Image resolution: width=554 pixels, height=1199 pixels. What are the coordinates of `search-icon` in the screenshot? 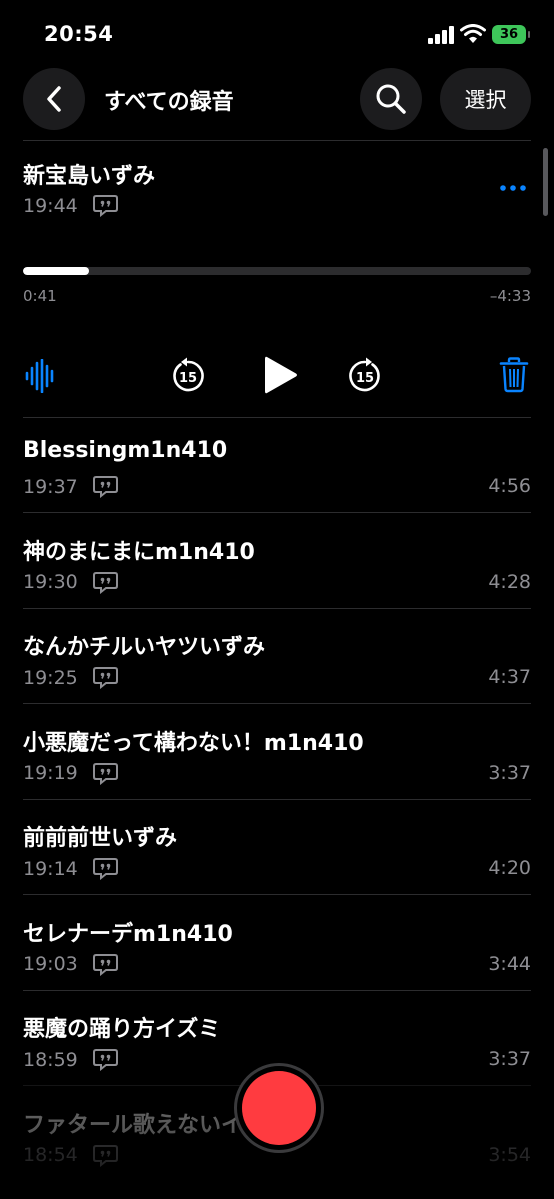 It's located at (391, 99).